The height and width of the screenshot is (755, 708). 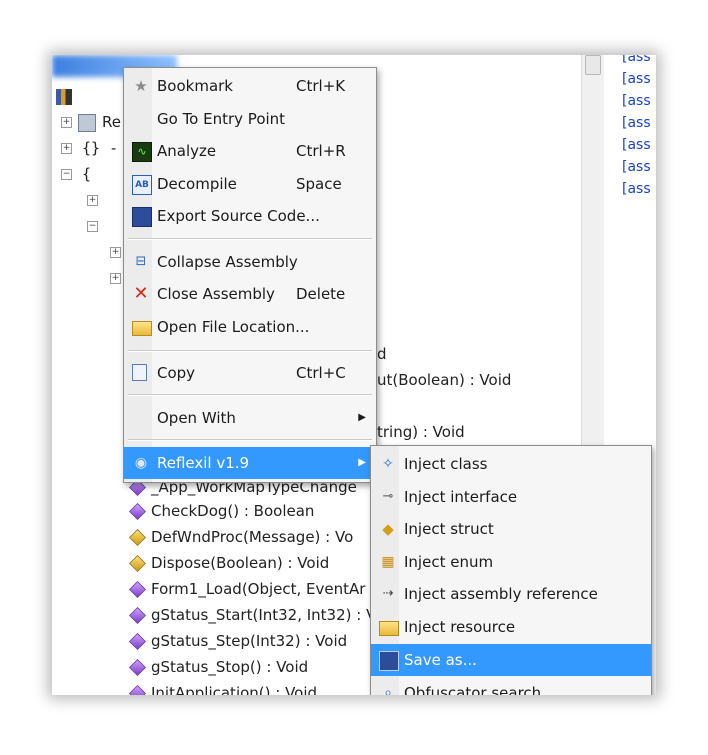 I want to click on tree-row-namespace: {} -, so click(x=100, y=148).